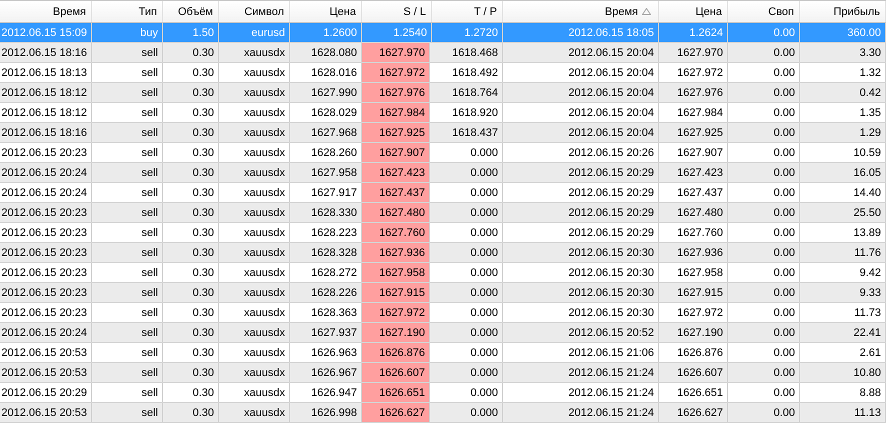  I want to click on table-row: 2012.06.15 18:12 sell 0.30 xauusdx 1627.990 1627.976 1618.764 2012.06.15 20:04 1627.976 0.00 0.42, so click(443, 93).